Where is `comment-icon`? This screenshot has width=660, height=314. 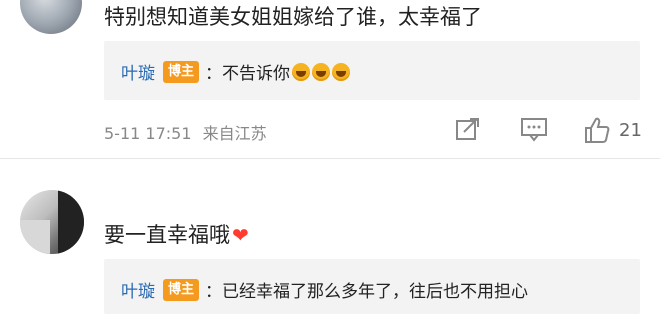
comment-icon is located at coordinates (534, 130).